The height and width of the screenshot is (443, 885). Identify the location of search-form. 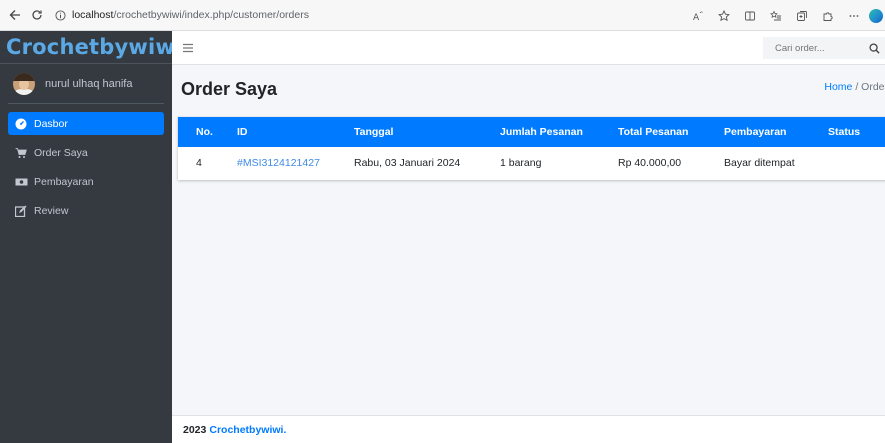
(824, 48).